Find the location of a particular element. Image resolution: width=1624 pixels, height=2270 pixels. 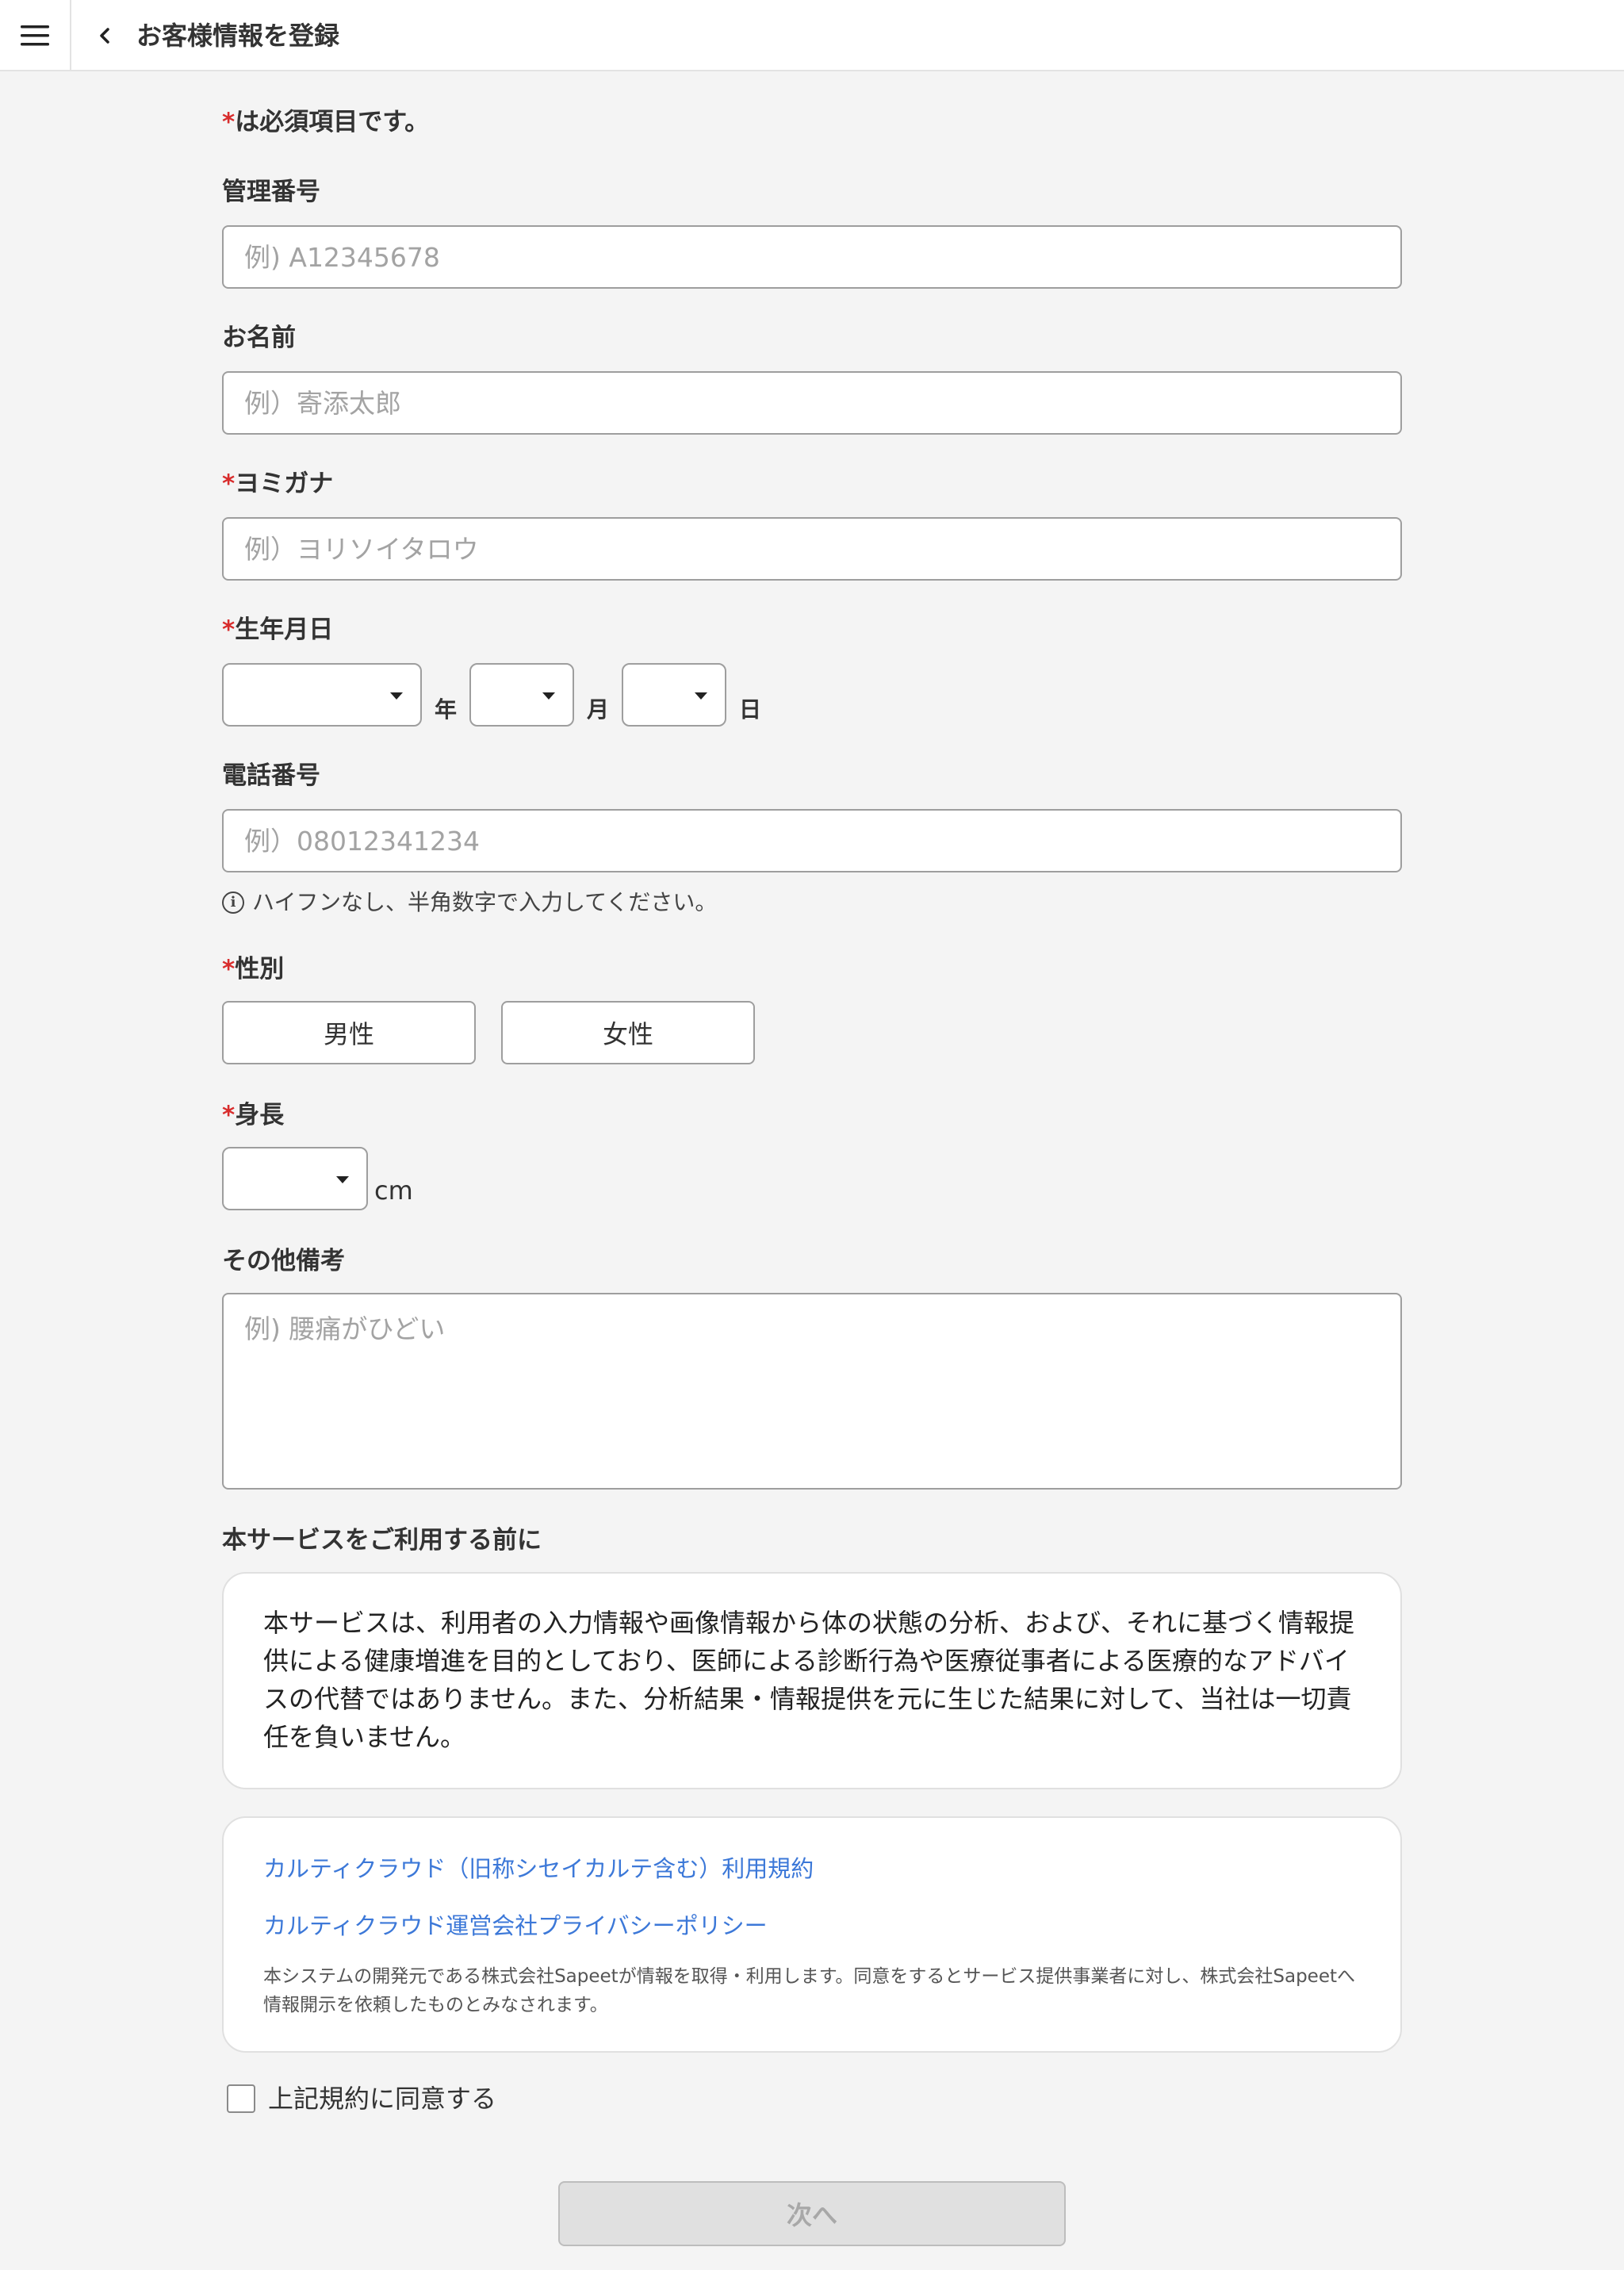

day-unit: 日 is located at coordinates (750, 709).